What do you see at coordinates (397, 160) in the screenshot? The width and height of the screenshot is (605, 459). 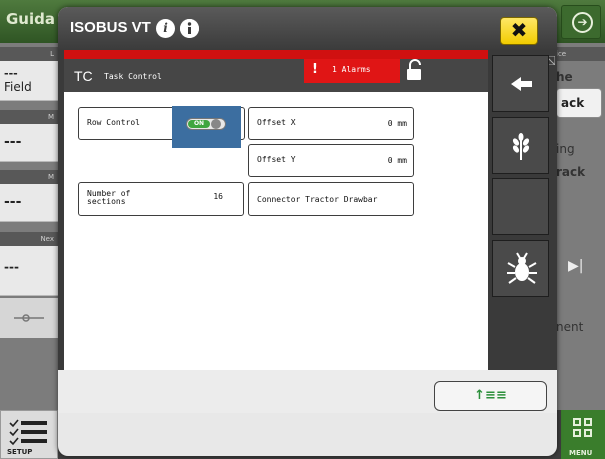 I see `offset-y-value: 0 mm` at bounding box center [397, 160].